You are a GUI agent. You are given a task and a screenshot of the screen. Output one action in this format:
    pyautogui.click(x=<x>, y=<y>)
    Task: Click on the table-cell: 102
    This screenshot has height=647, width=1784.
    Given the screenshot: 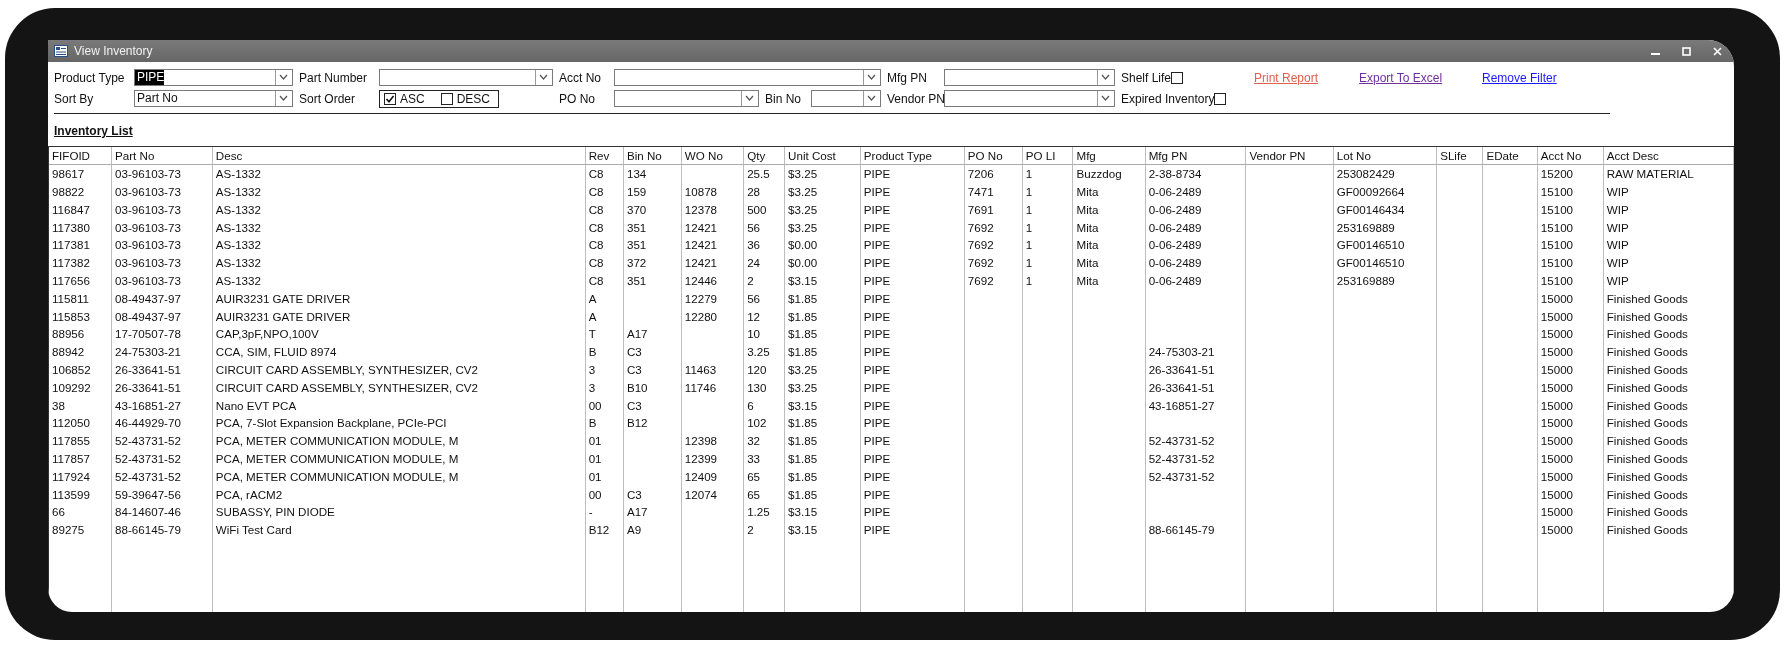 What is the action you would take?
    pyautogui.click(x=764, y=422)
    